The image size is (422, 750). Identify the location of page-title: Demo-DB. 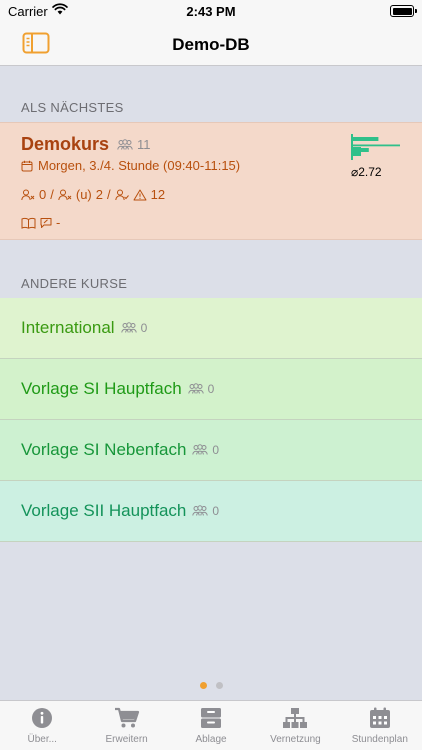
(211, 44).